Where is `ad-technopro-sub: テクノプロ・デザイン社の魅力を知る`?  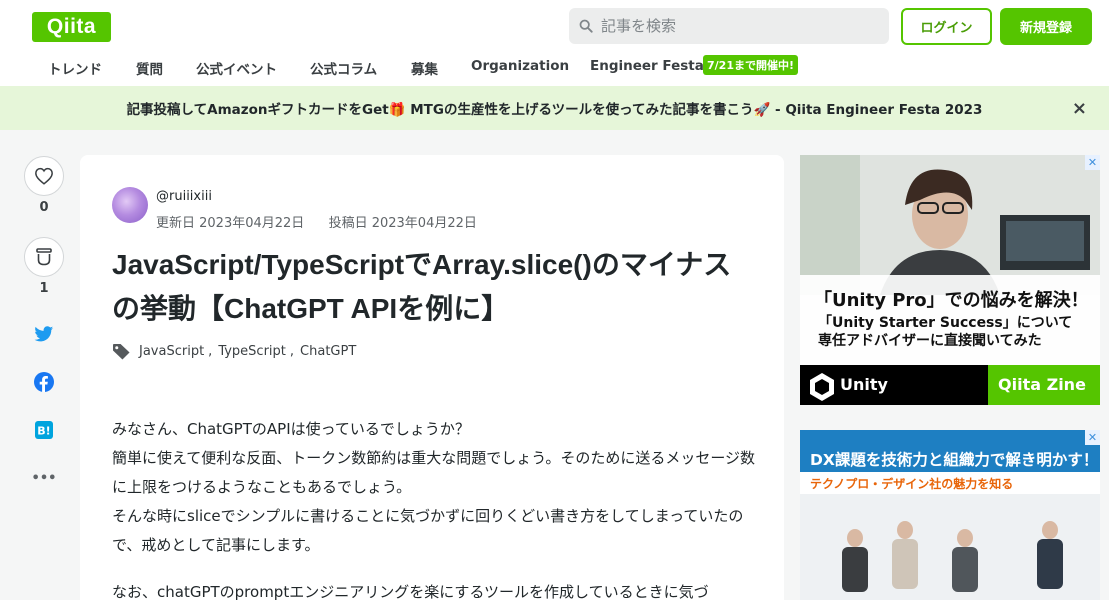
ad-technopro-sub: テクノプロ・デザイン社の魅力を知る is located at coordinates (912, 484).